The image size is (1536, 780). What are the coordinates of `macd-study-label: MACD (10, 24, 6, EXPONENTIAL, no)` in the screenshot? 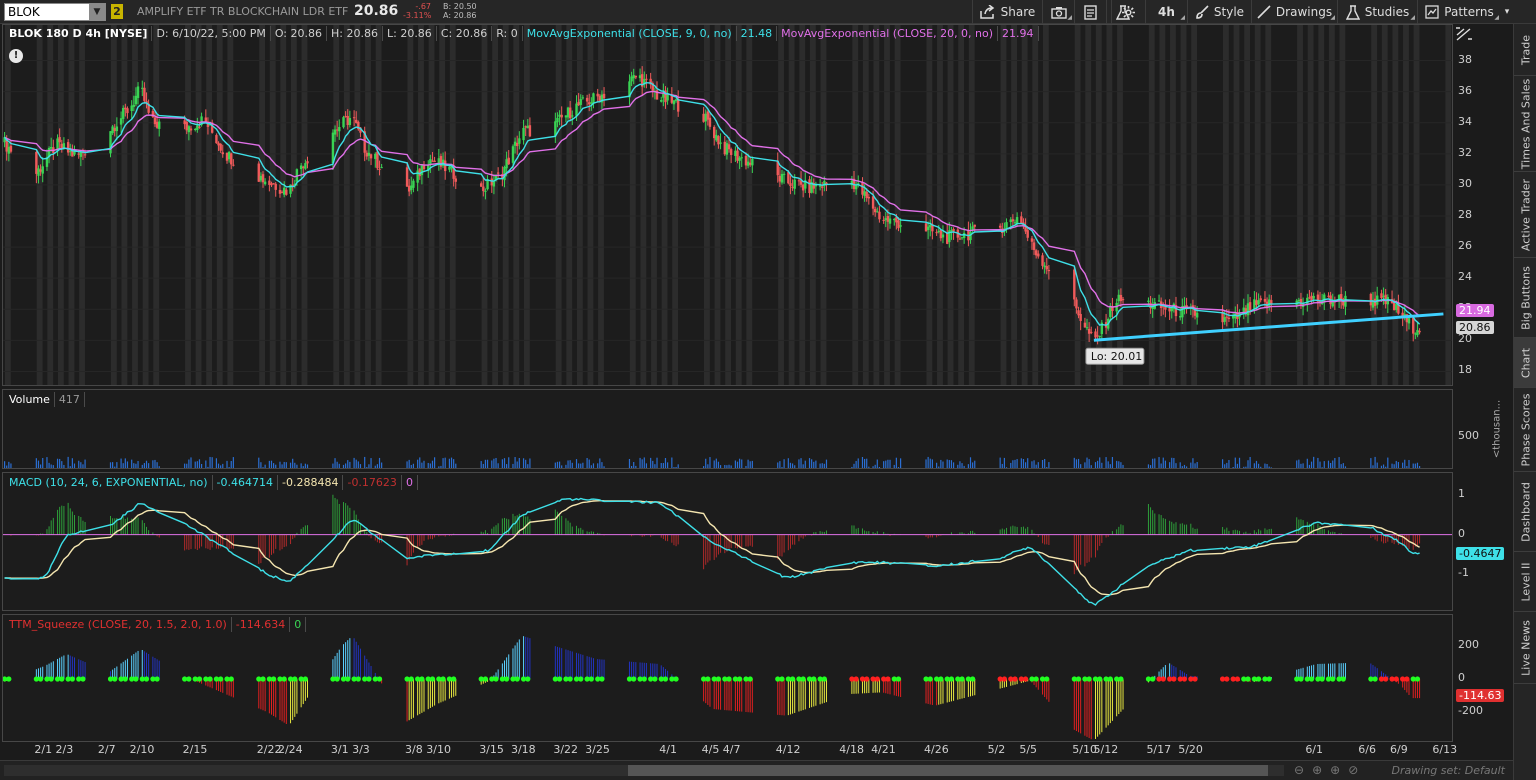 It's located at (109, 482).